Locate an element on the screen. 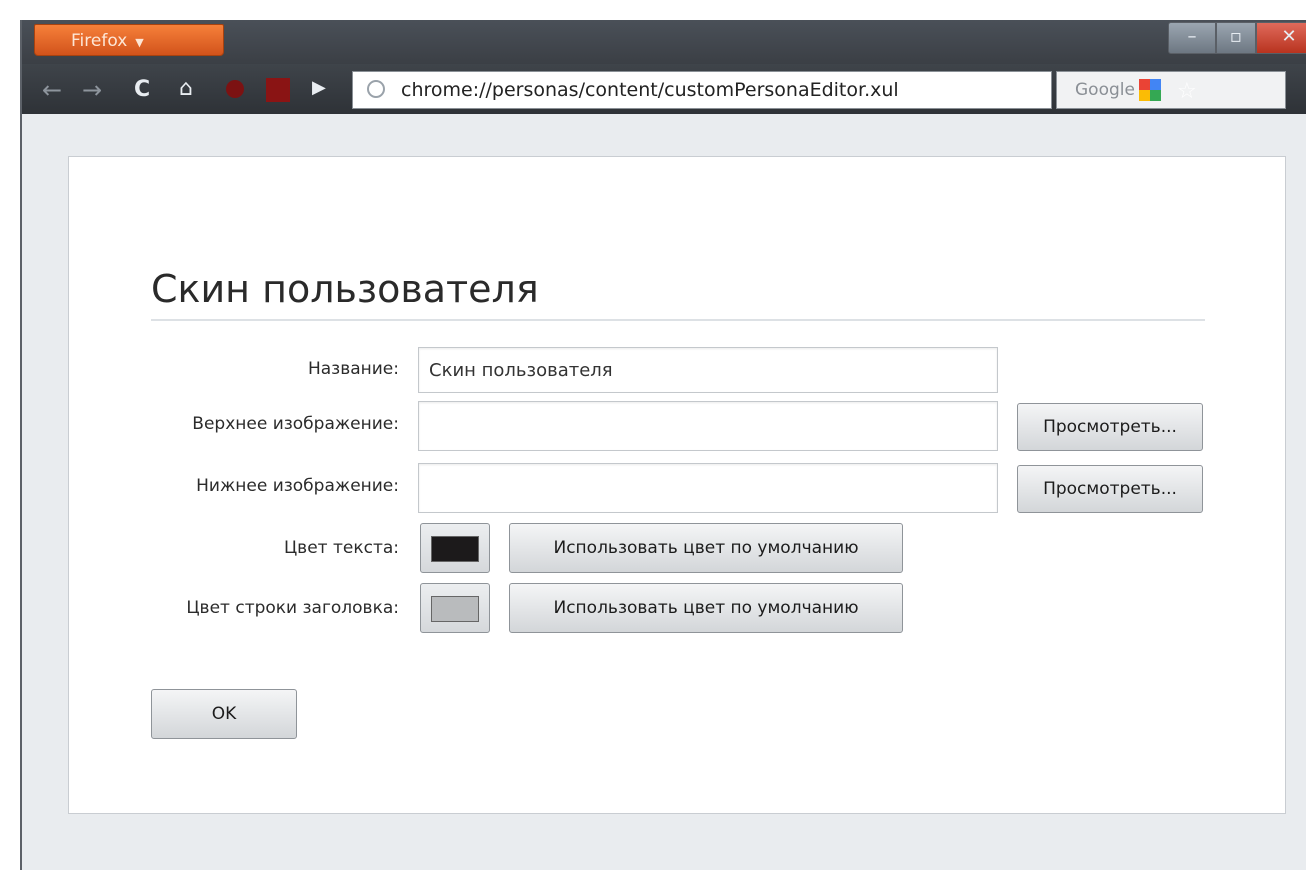  firefox-menu-label: Firefox is located at coordinates (99, 41).